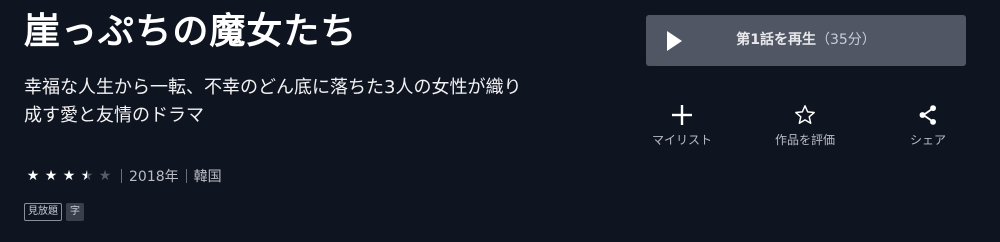  Describe the element at coordinates (273, 101) in the screenshot. I see `description: 幸福な人生から一転、不幸のどん底に落ちた3人の女性が織り成す愛と友情のドラマ` at that location.